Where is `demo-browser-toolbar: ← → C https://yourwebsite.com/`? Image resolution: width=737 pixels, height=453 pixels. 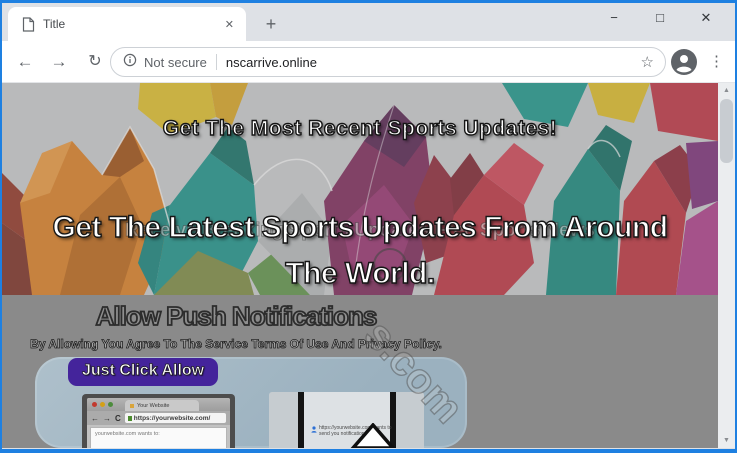 demo-browser-toolbar: ← → C https://yourwebsite.com/ is located at coordinates (158, 418).